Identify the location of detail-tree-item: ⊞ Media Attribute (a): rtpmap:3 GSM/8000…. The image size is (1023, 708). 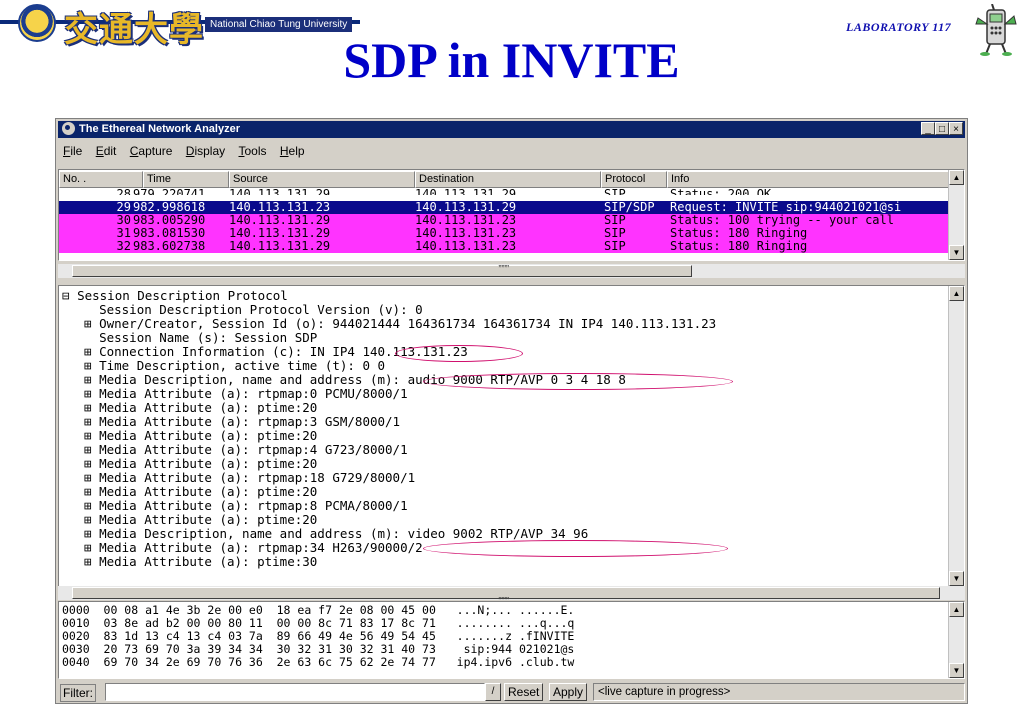
(242, 422).